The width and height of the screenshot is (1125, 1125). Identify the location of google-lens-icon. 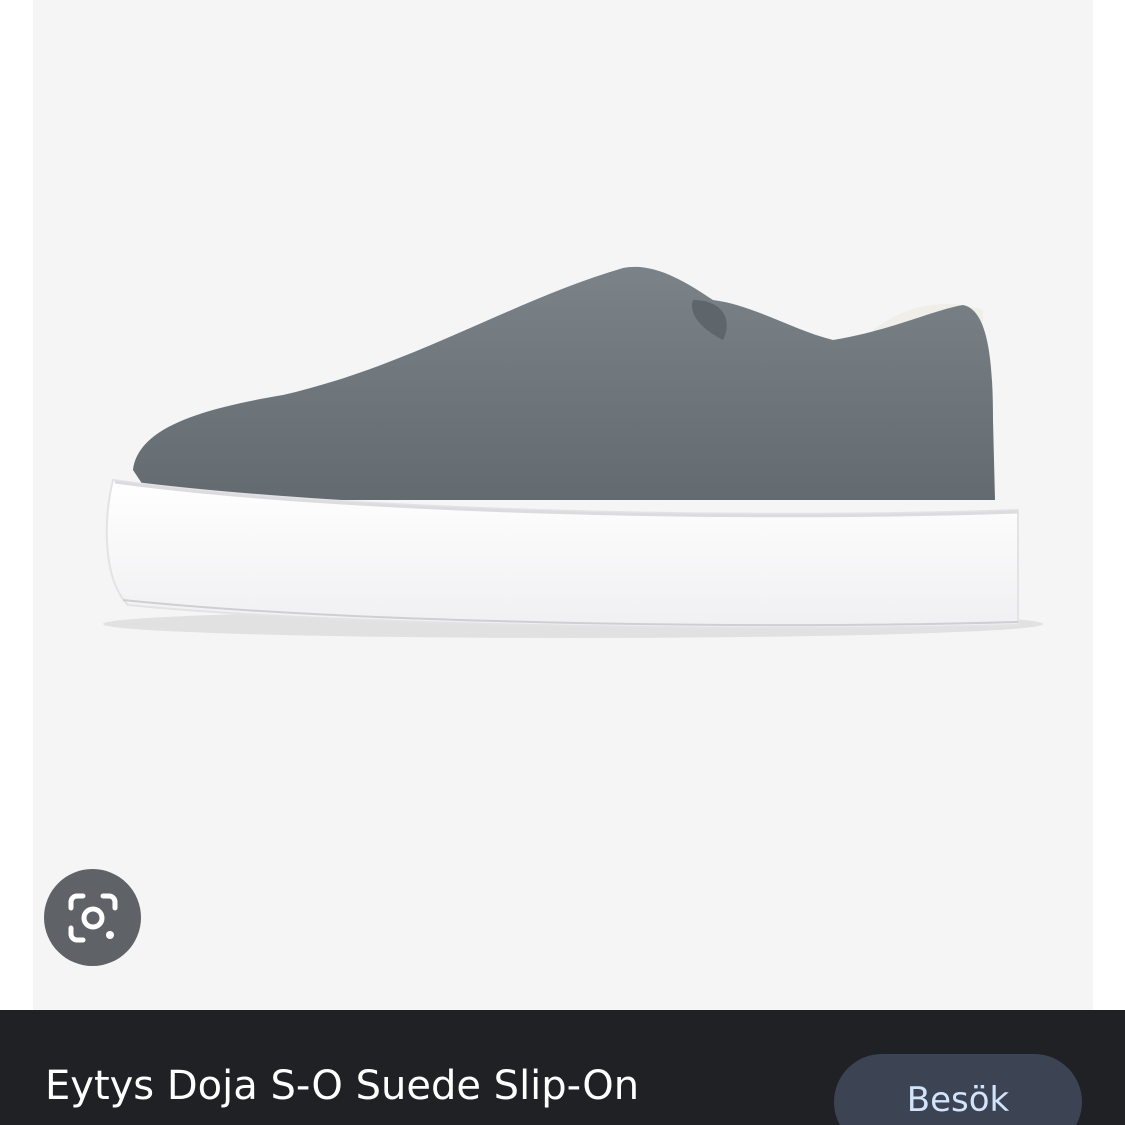
(92, 917).